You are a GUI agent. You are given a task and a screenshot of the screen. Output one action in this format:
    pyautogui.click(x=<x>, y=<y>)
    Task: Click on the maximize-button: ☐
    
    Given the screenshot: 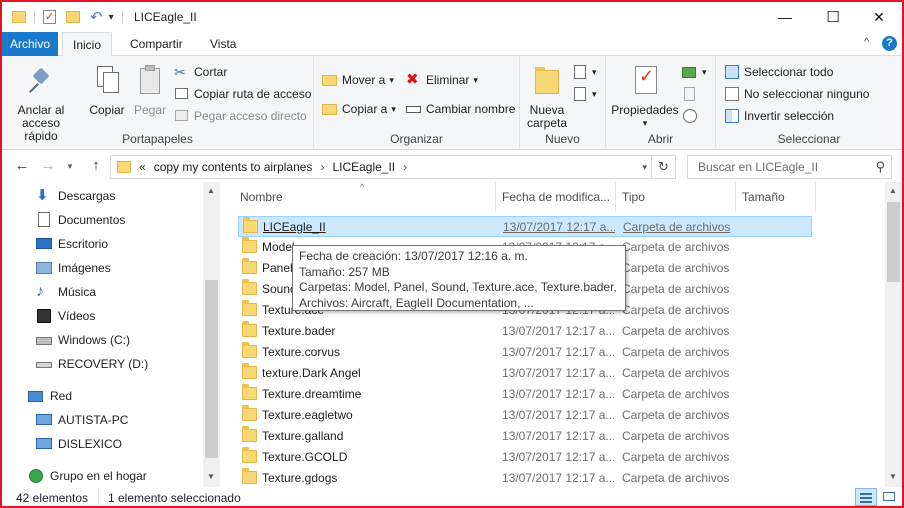 What is the action you would take?
    pyautogui.click(x=833, y=17)
    